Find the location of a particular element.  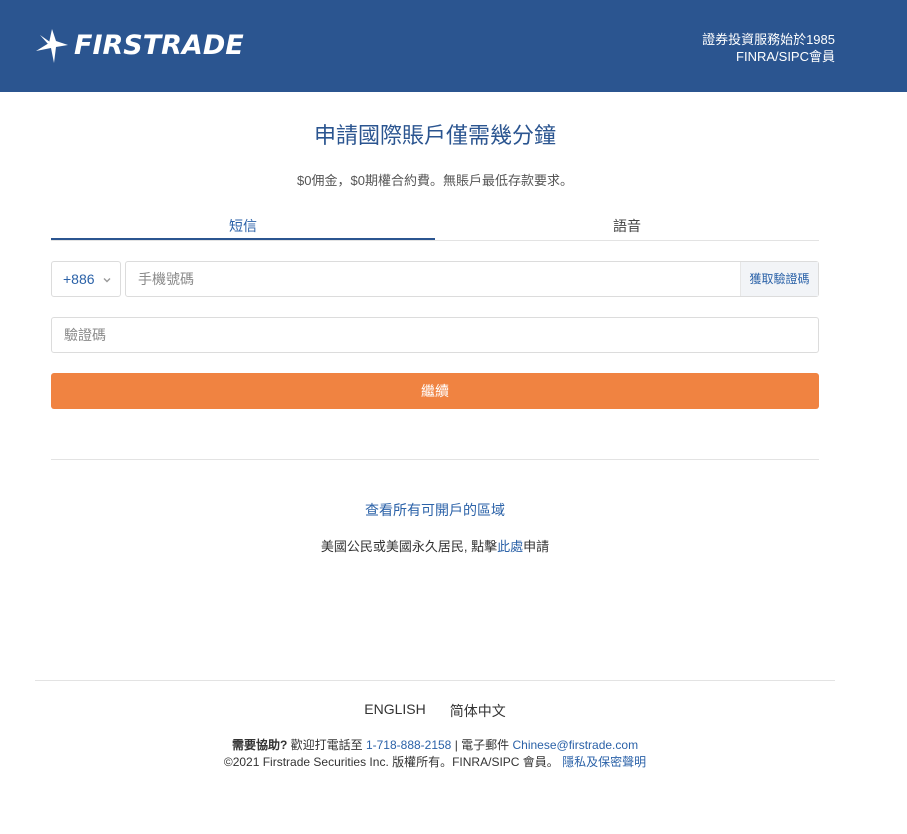

phone-field-wrapper: 獲取驗證碼 is located at coordinates (472, 279).